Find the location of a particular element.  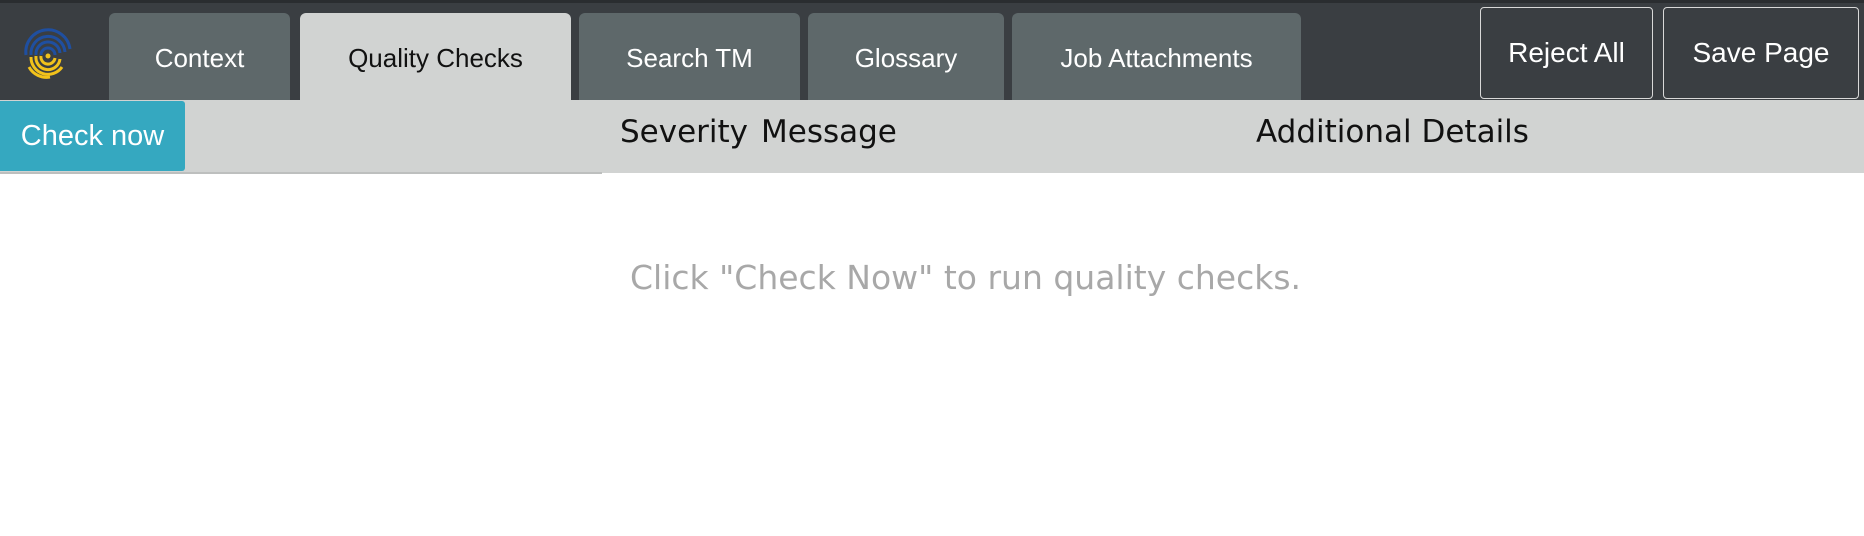

tab-label: Quality Checks is located at coordinates (435, 57).